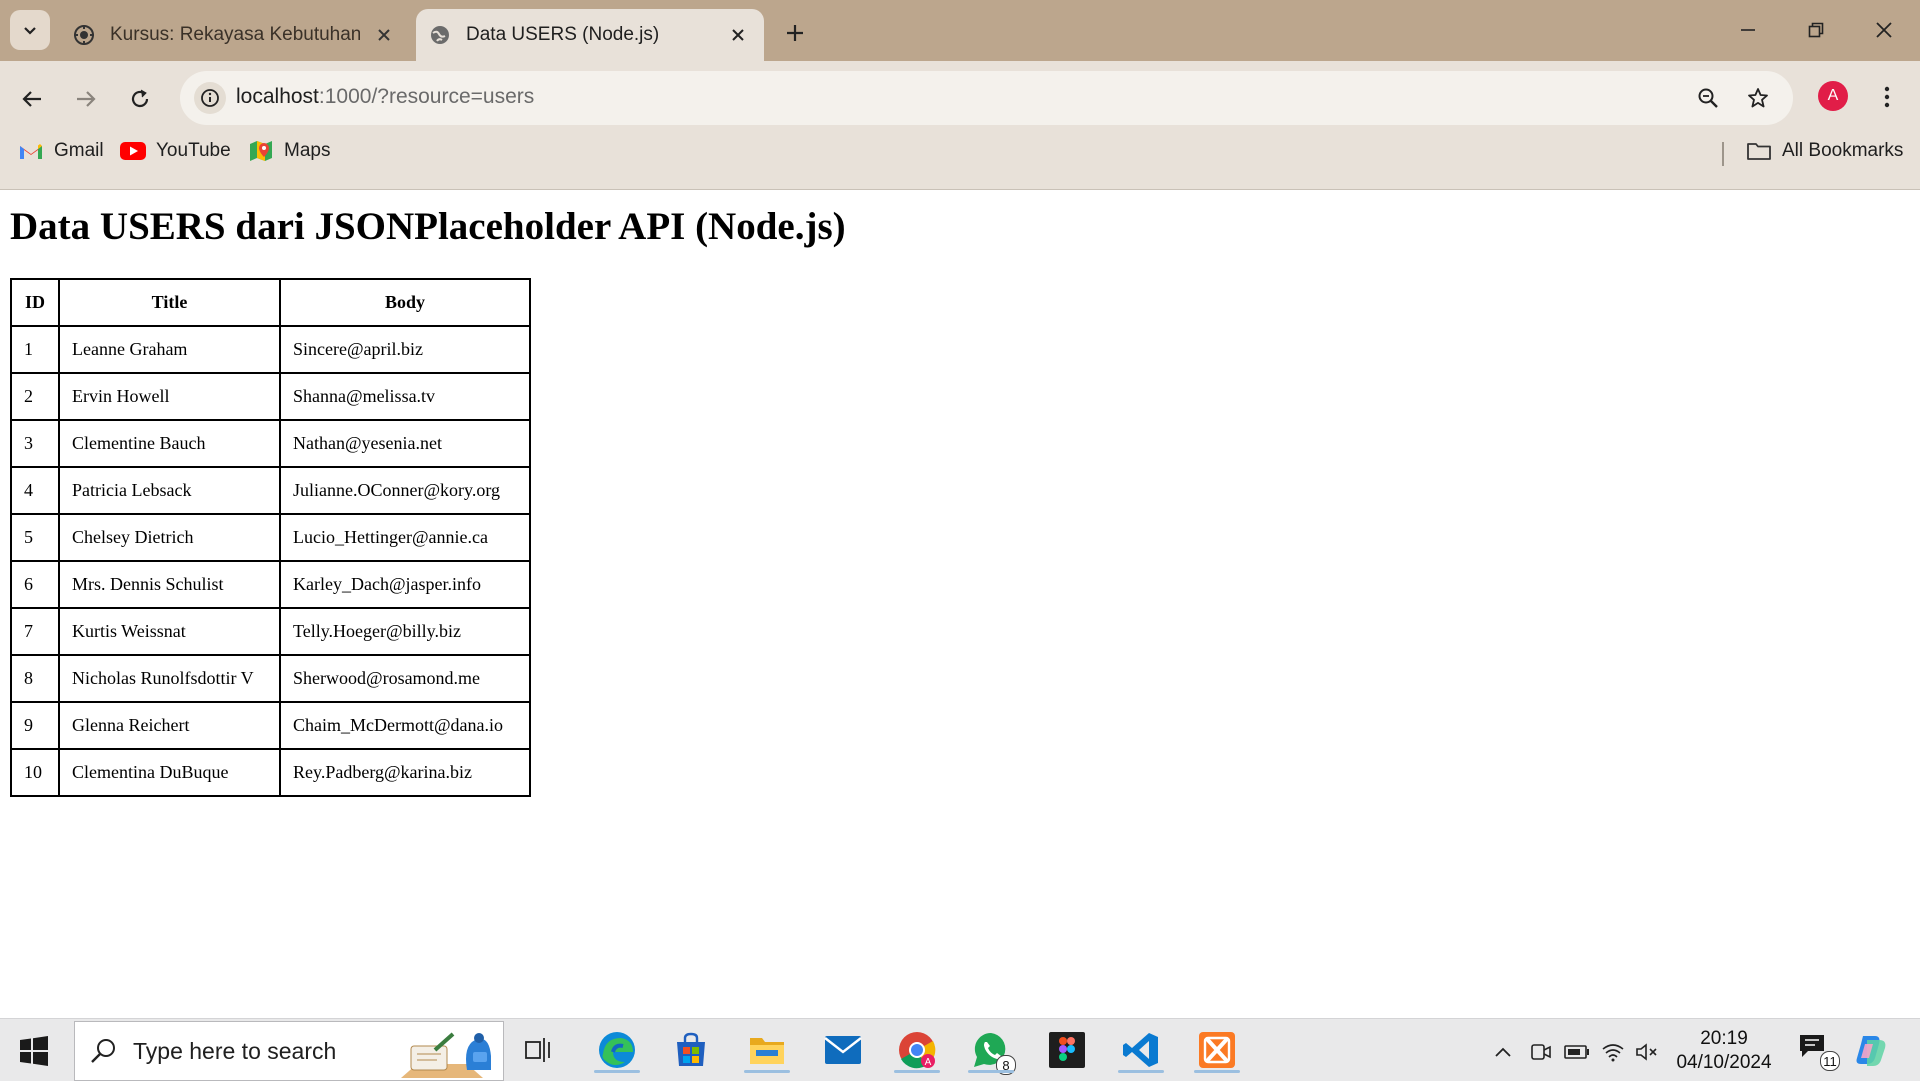 The width and height of the screenshot is (1920, 1081). What do you see at coordinates (405, 302) in the screenshot?
I see `column-header-body: Body` at bounding box center [405, 302].